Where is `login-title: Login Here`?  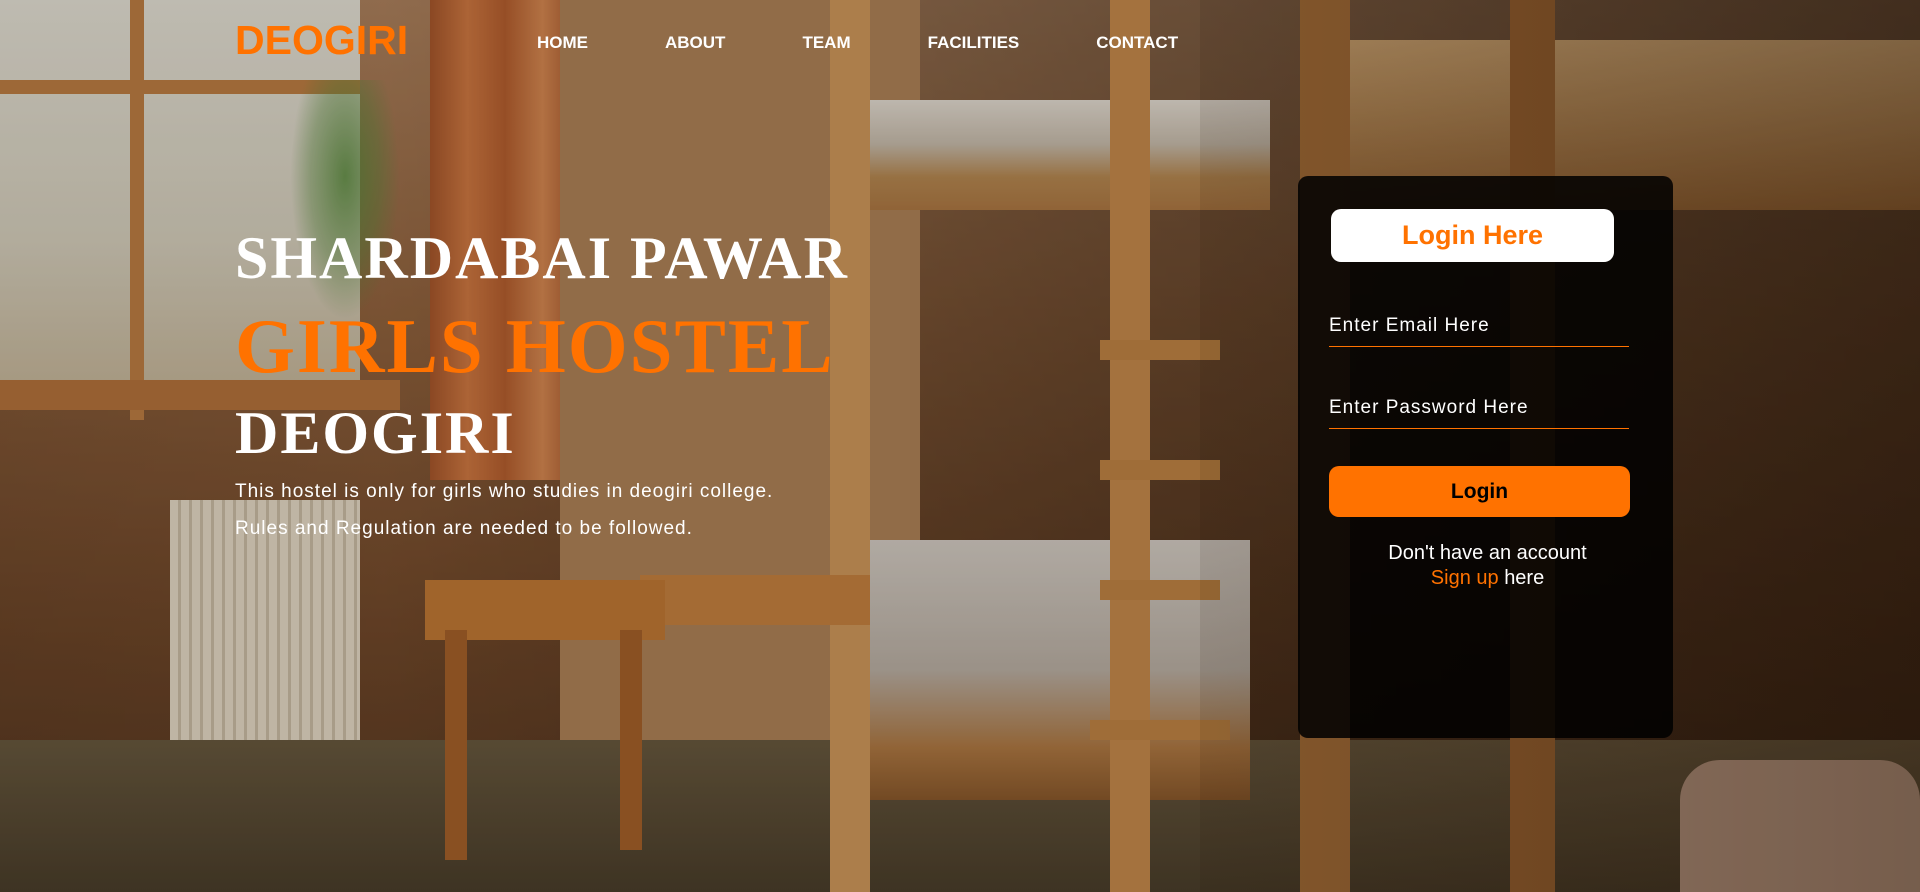 login-title: Login Here is located at coordinates (1472, 235).